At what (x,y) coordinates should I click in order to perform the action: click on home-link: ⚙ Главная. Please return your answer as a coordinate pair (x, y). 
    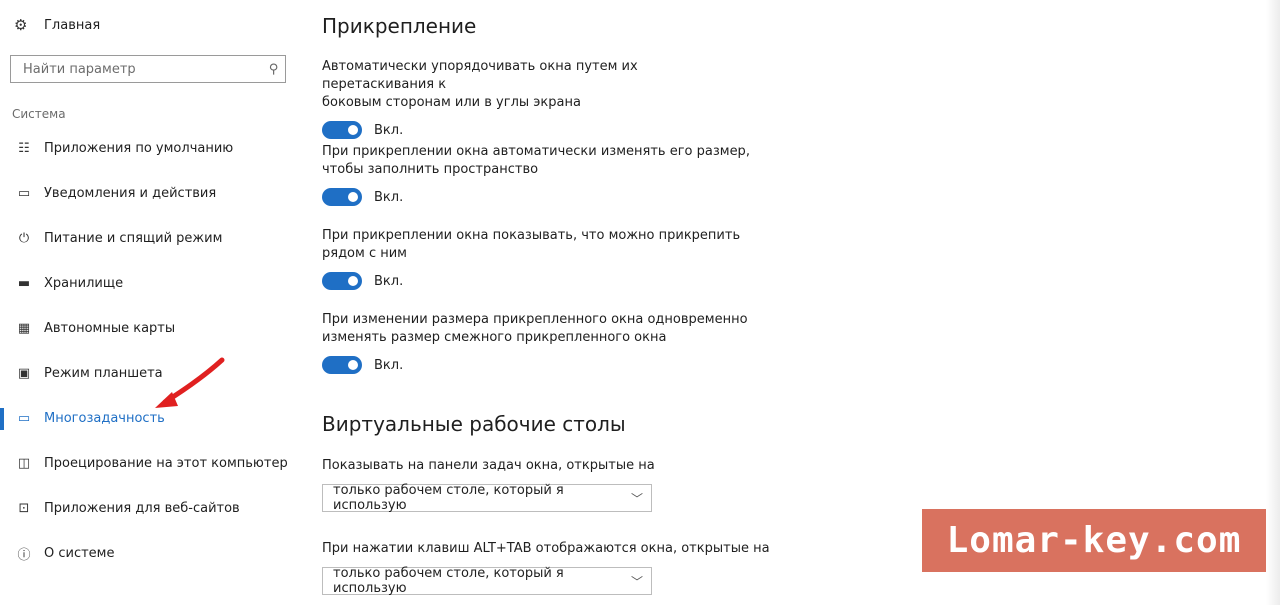
    Looking at the image, I should click on (57, 25).